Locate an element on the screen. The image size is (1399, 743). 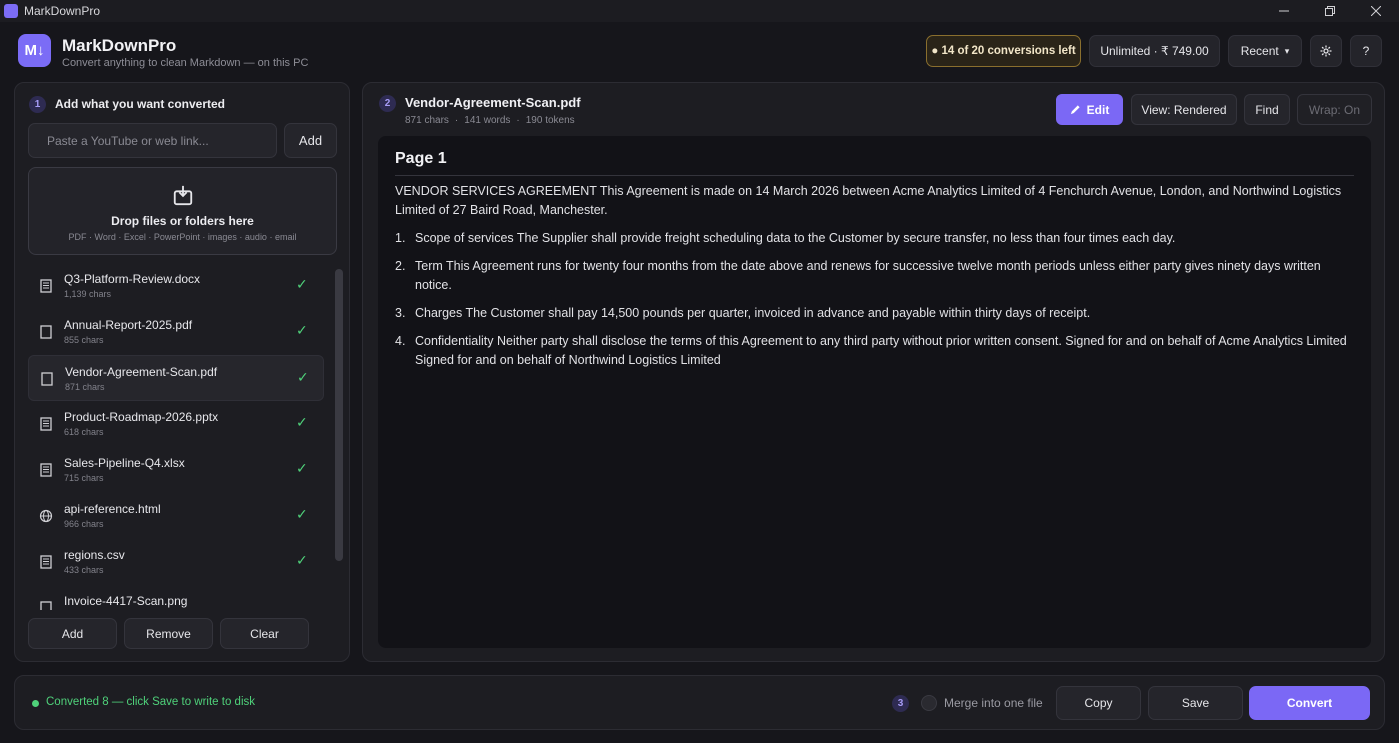
save-button: Save is located at coordinates (1195, 703).